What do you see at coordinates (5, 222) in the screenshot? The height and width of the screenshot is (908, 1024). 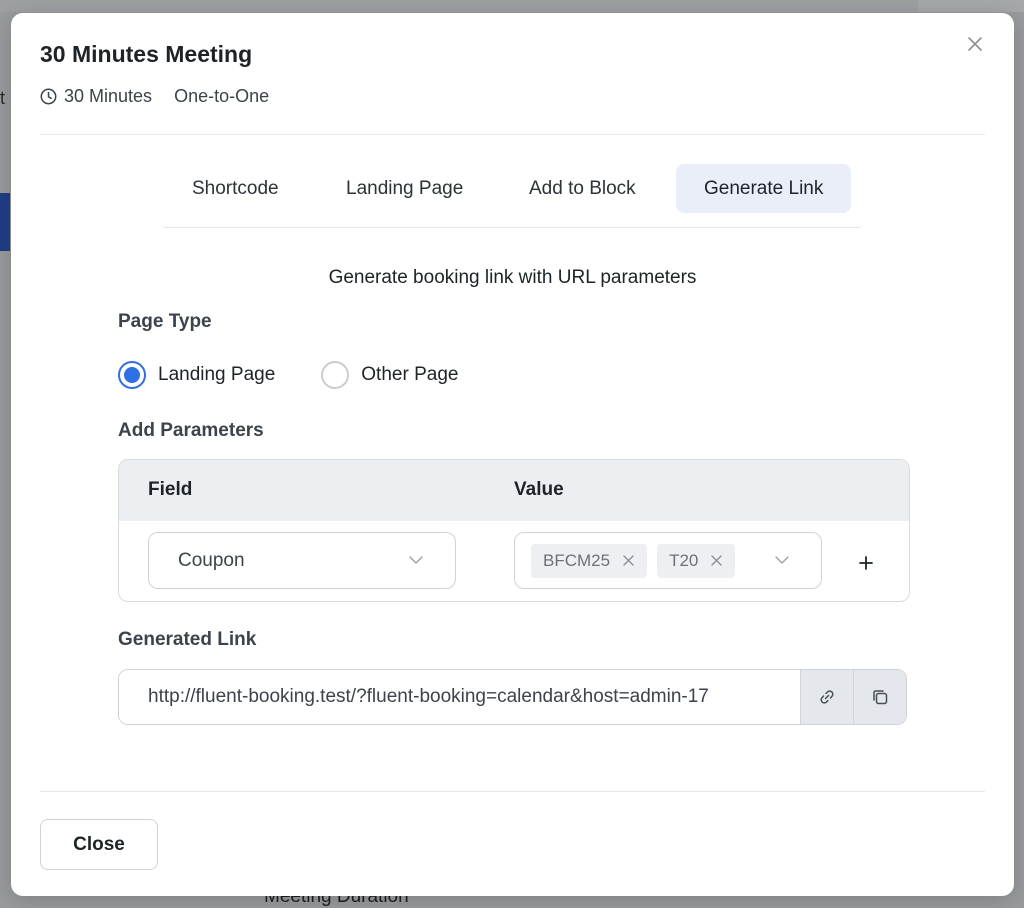 I see `background-sidebar-accent` at bounding box center [5, 222].